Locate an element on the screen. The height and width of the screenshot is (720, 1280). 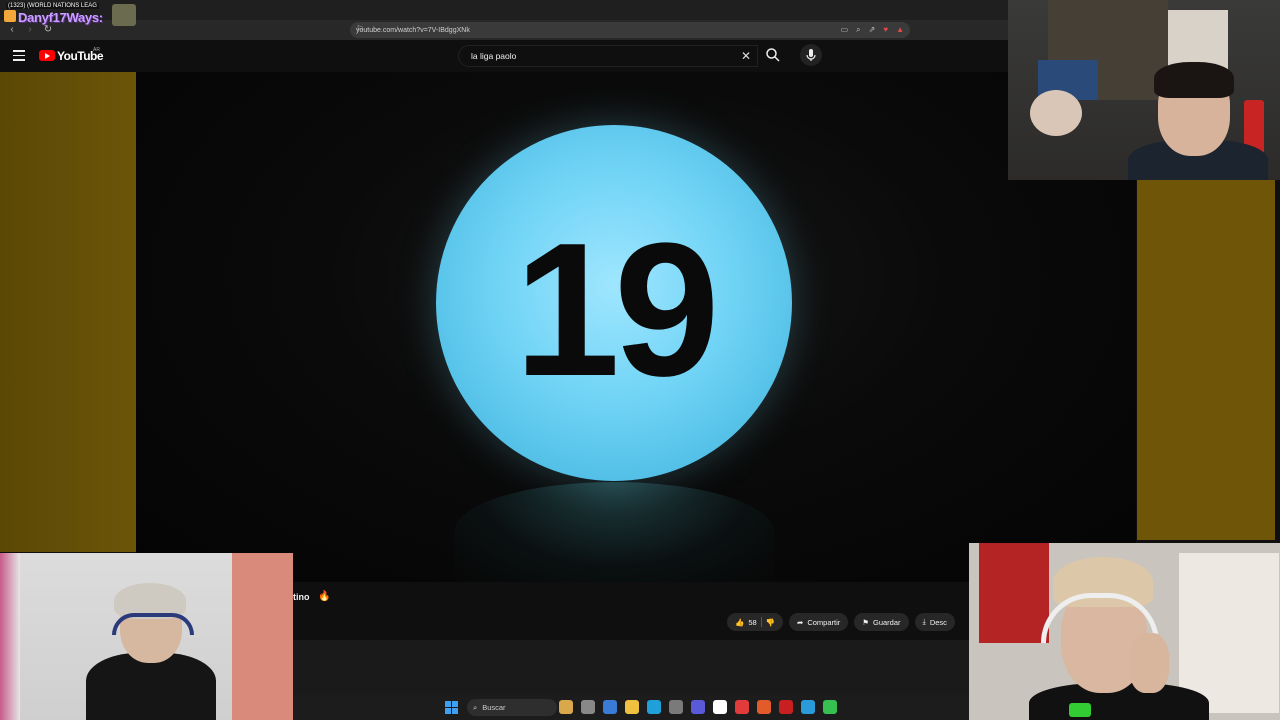
overlay-badge-icon is located at coordinates (10, 16).